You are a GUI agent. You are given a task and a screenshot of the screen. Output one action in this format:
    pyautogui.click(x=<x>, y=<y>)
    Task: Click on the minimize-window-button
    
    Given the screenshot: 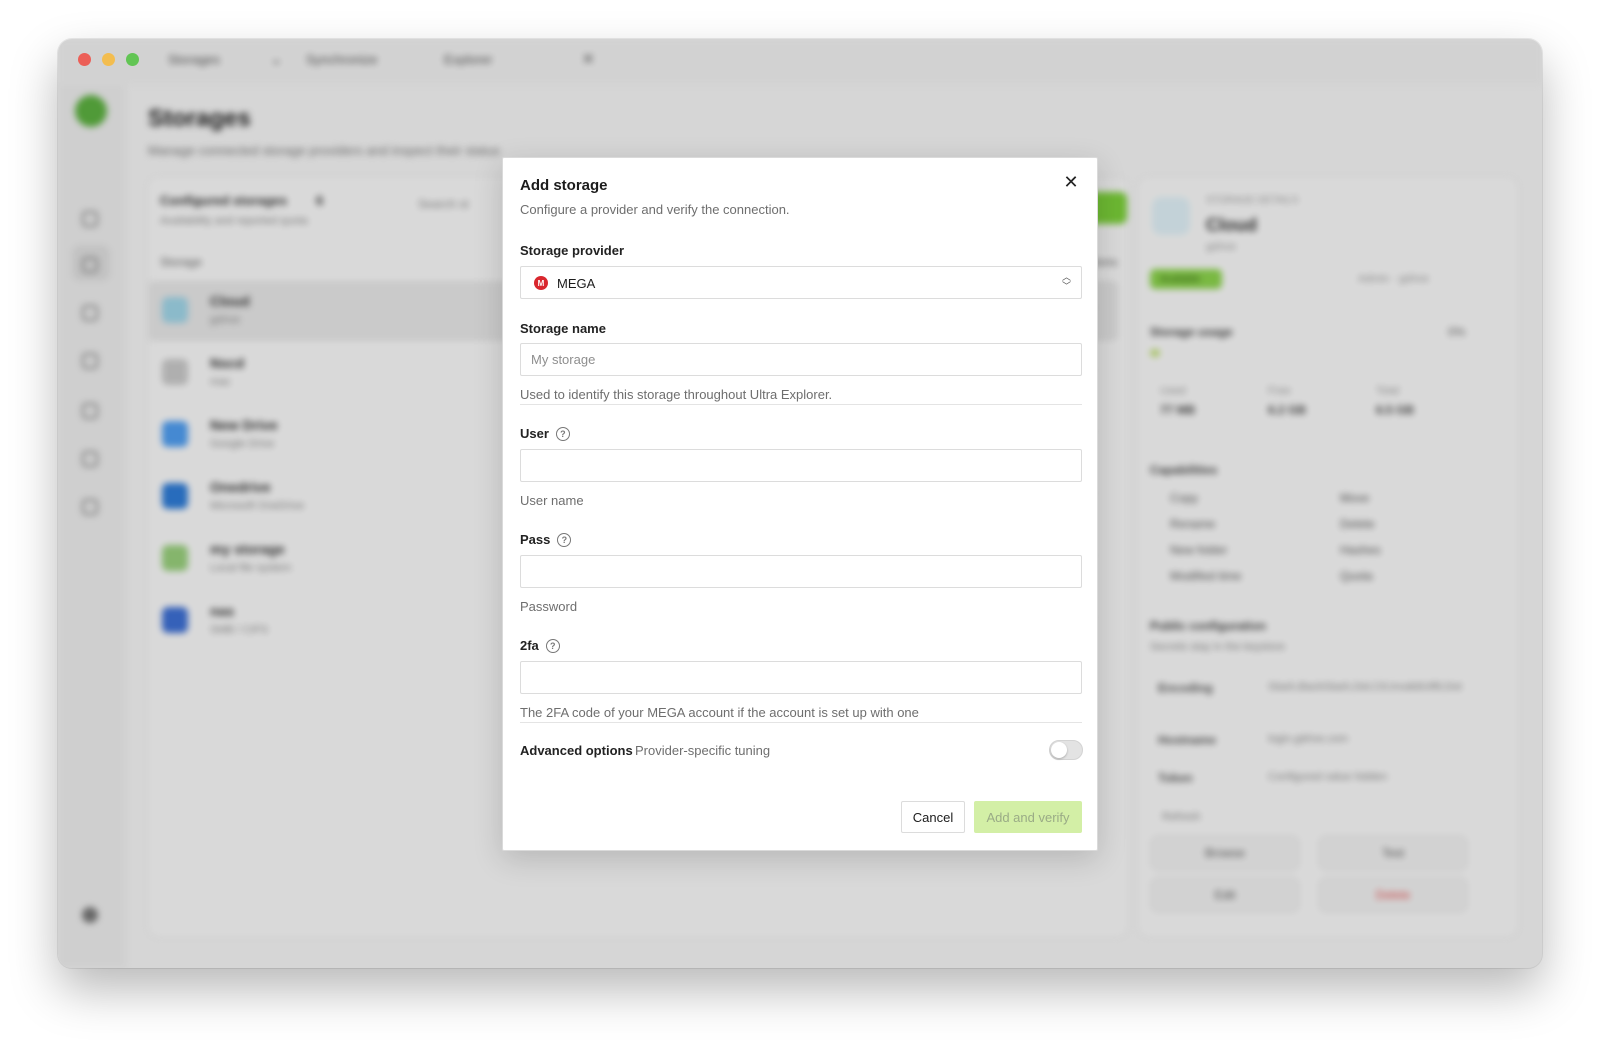 What is the action you would take?
    pyautogui.click(x=108, y=59)
    